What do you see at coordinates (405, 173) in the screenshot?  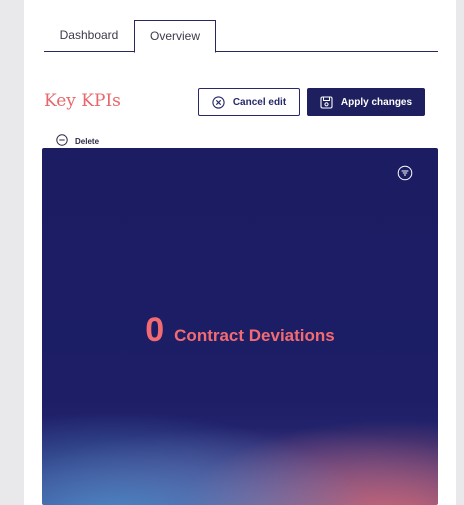 I see `filter-icon` at bounding box center [405, 173].